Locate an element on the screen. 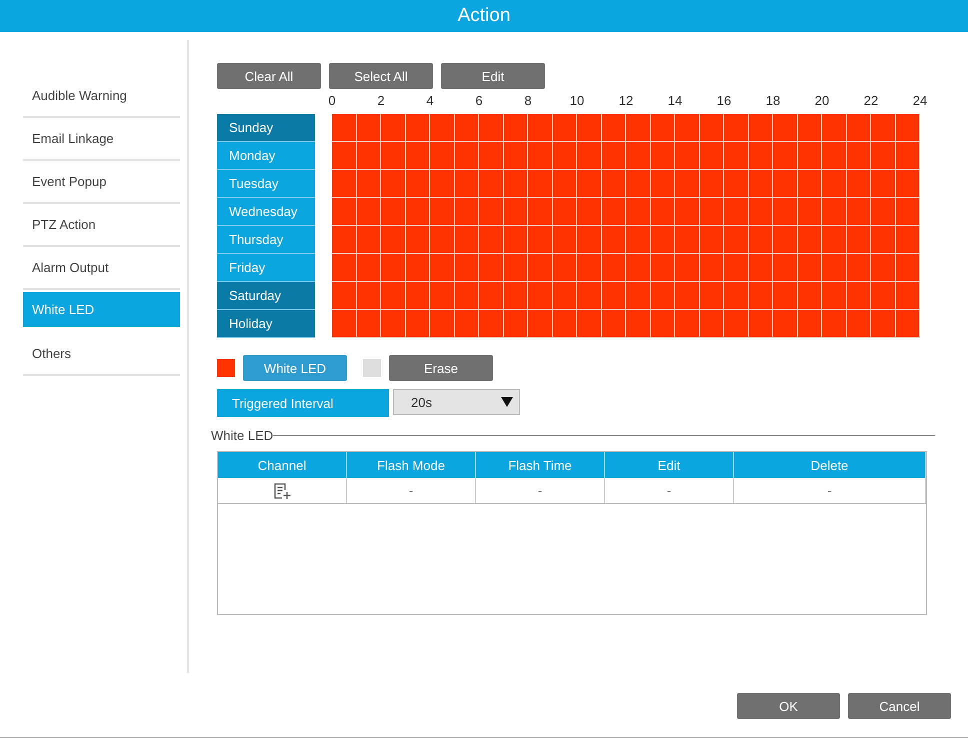 This screenshot has height=738, width=968. day-label: Sunday is located at coordinates (266, 128).